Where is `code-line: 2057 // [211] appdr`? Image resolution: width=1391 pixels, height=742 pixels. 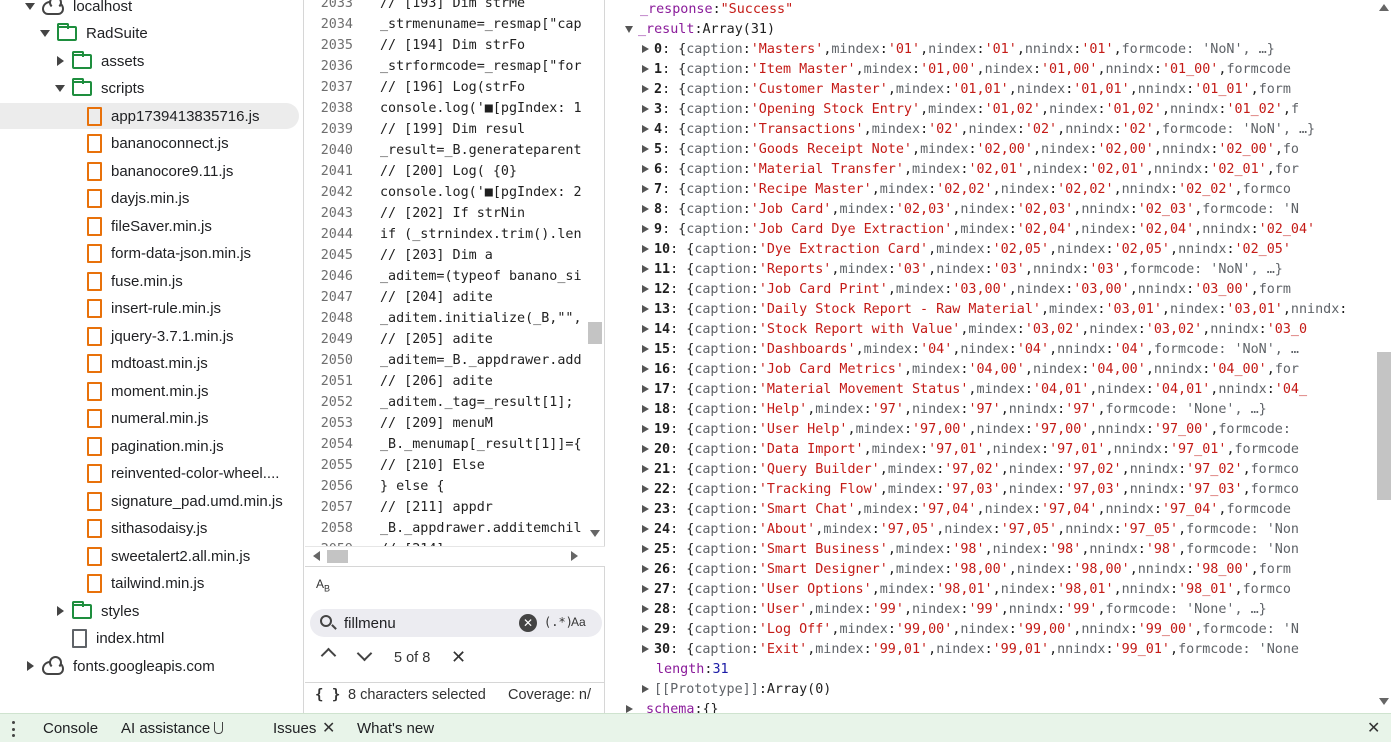
code-line: 2057 // [211] appdr is located at coordinates (450, 507).